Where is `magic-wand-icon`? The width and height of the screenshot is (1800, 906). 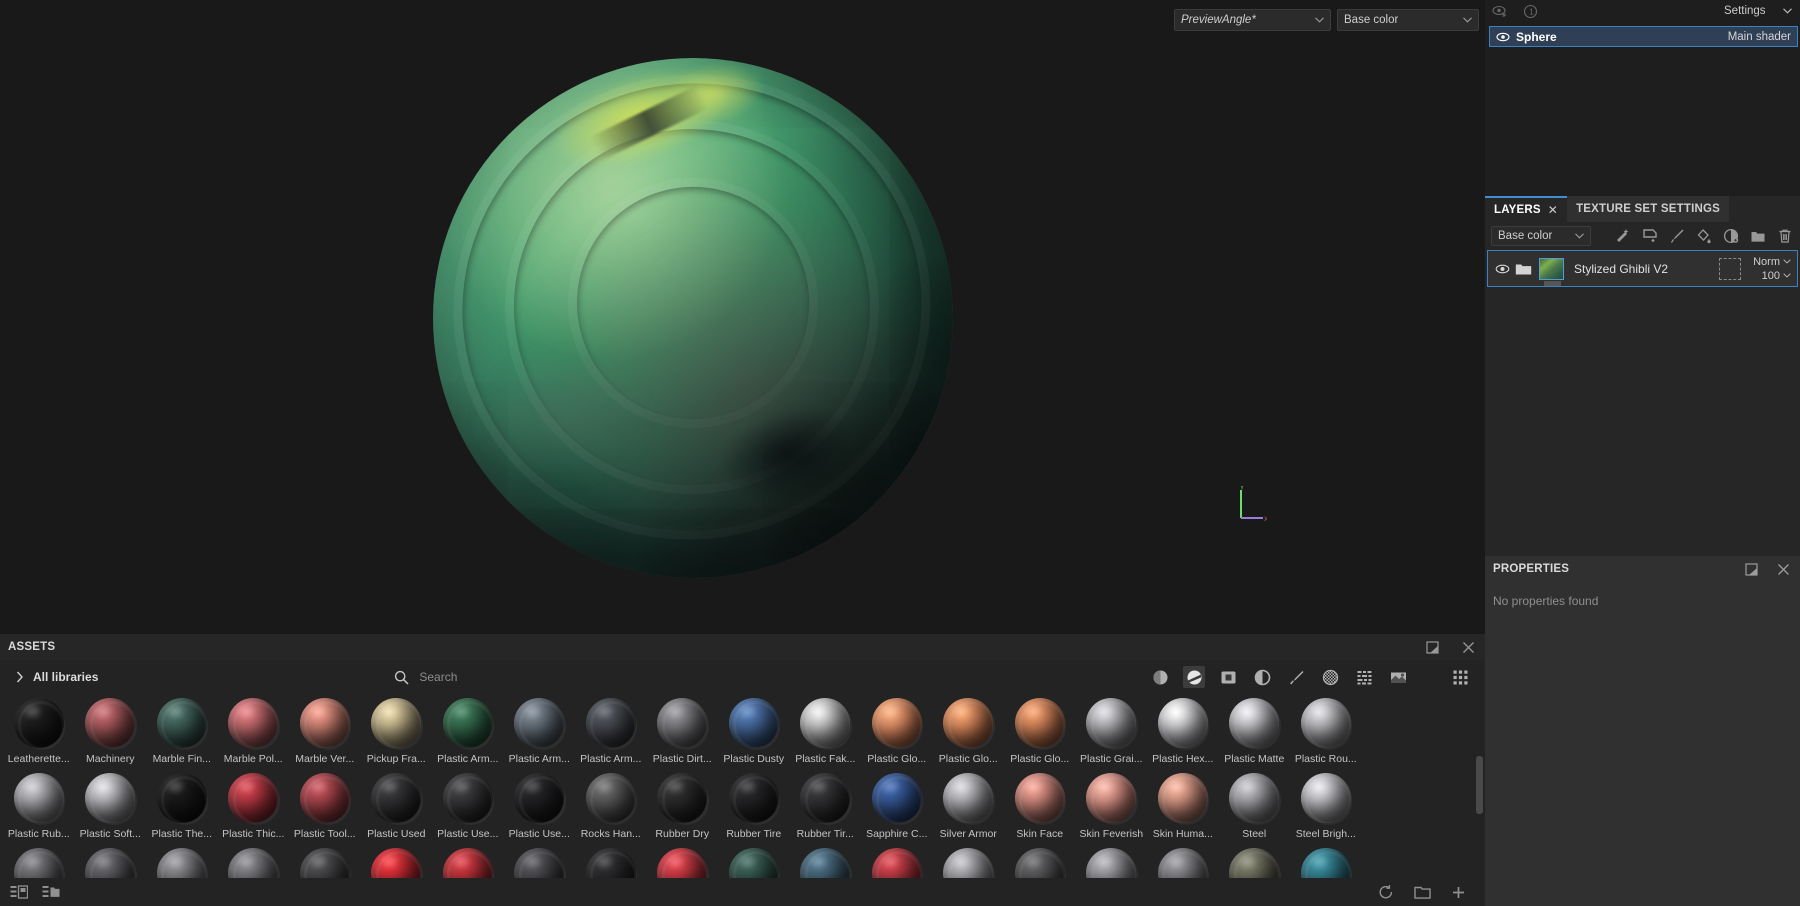
magic-wand-icon is located at coordinates (1623, 236).